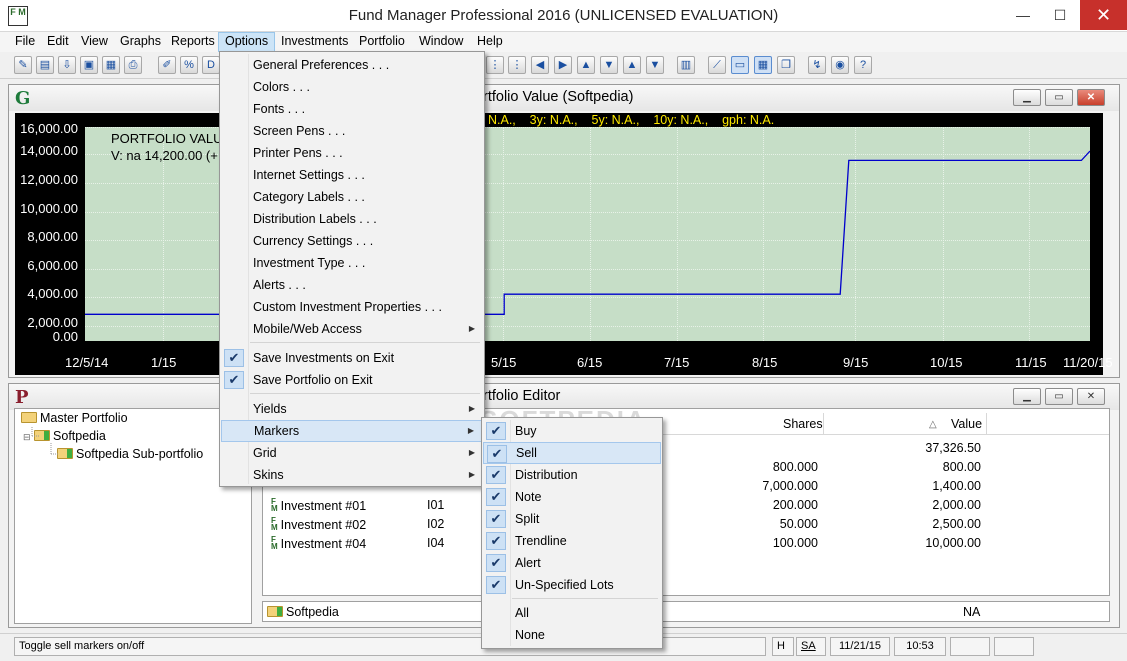 The image size is (1127, 661). What do you see at coordinates (572, 563) in the screenshot?
I see `marker-item-alert: ✔ Alert` at bounding box center [572, 563].